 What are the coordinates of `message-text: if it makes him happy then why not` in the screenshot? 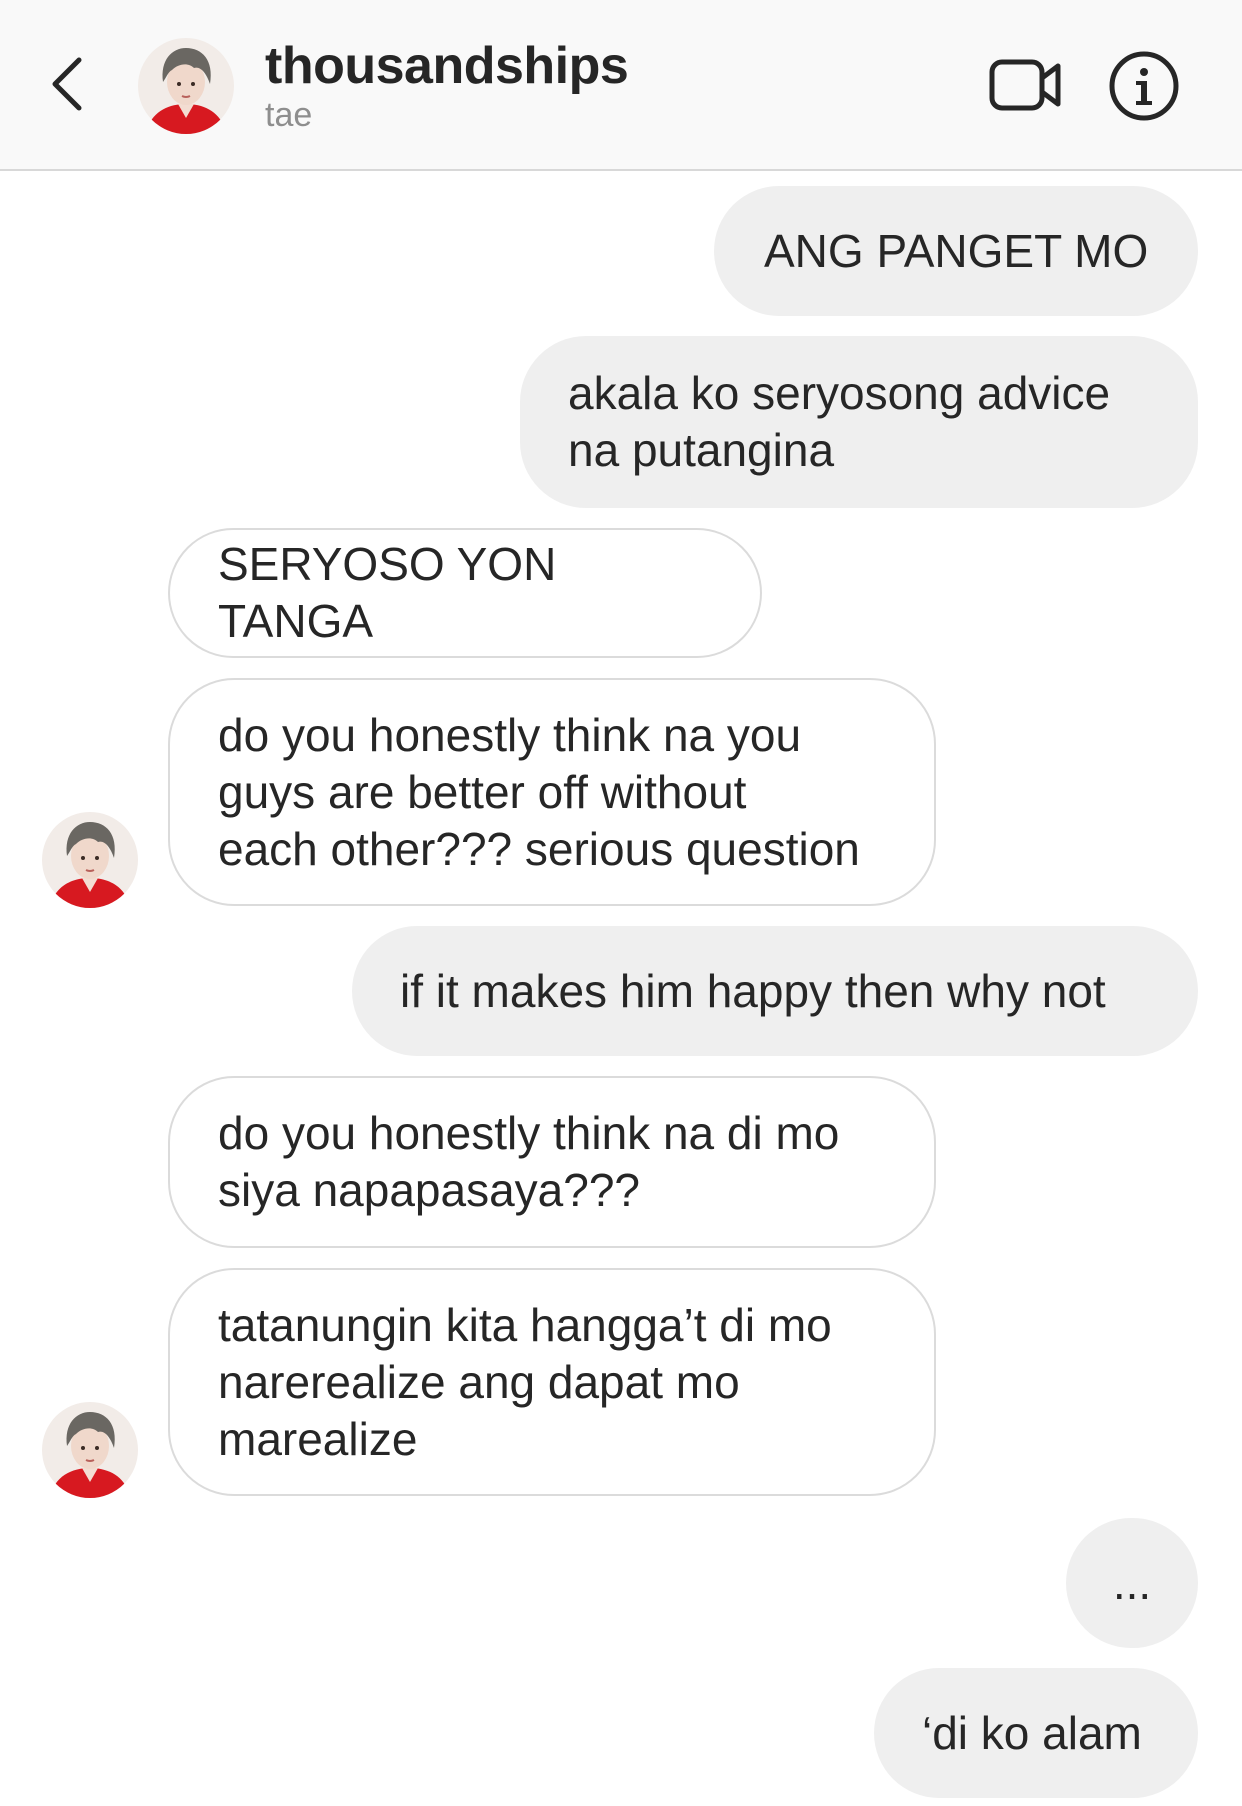 It's located at (753, 990).